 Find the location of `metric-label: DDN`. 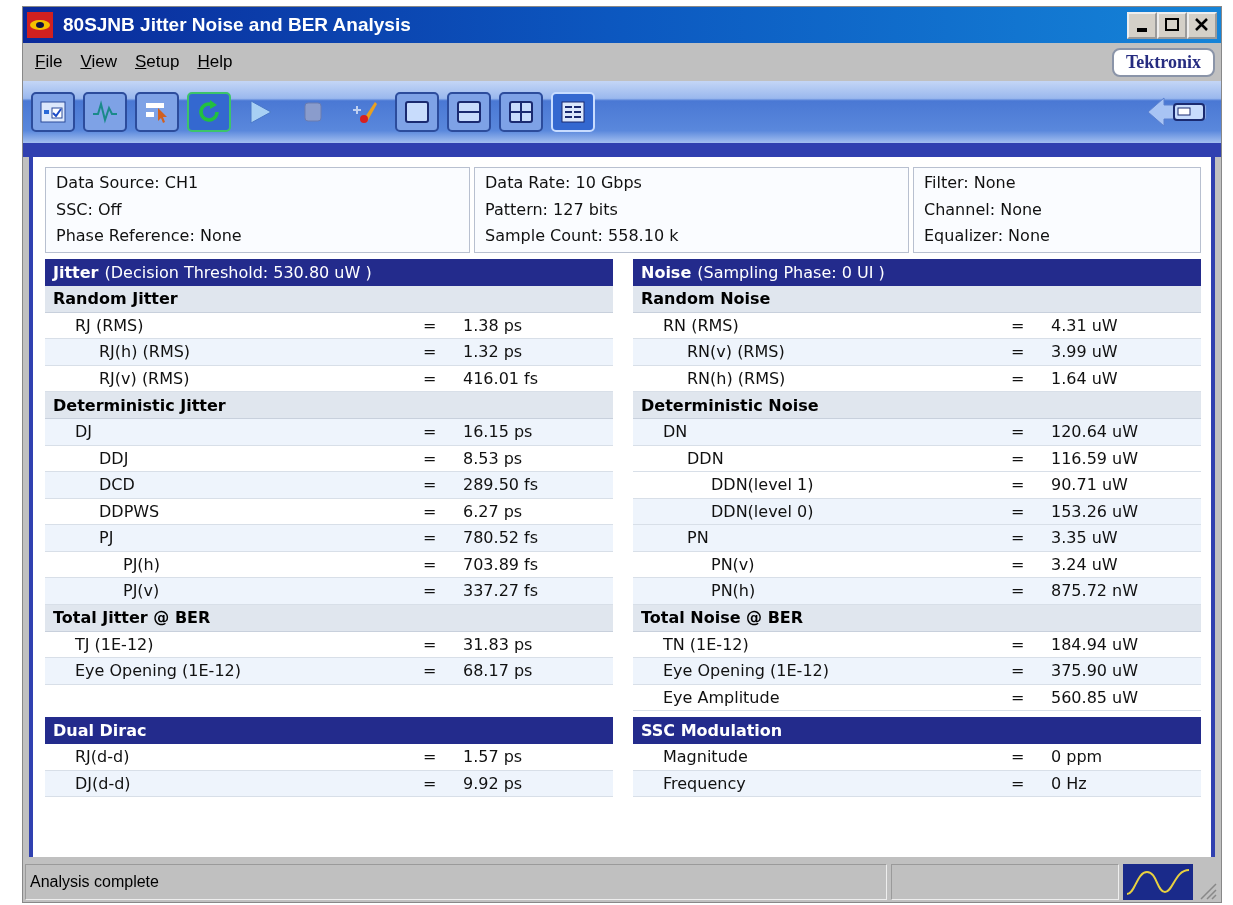

metric-label: DDN is located at coordinates (705, 458).